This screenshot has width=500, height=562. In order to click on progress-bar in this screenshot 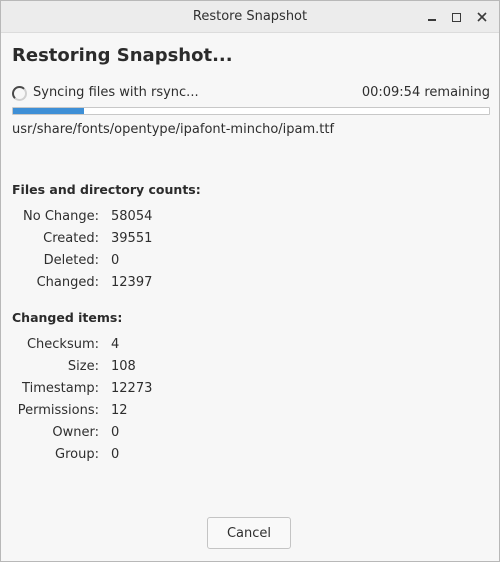, I will do `click(251, 111)`.